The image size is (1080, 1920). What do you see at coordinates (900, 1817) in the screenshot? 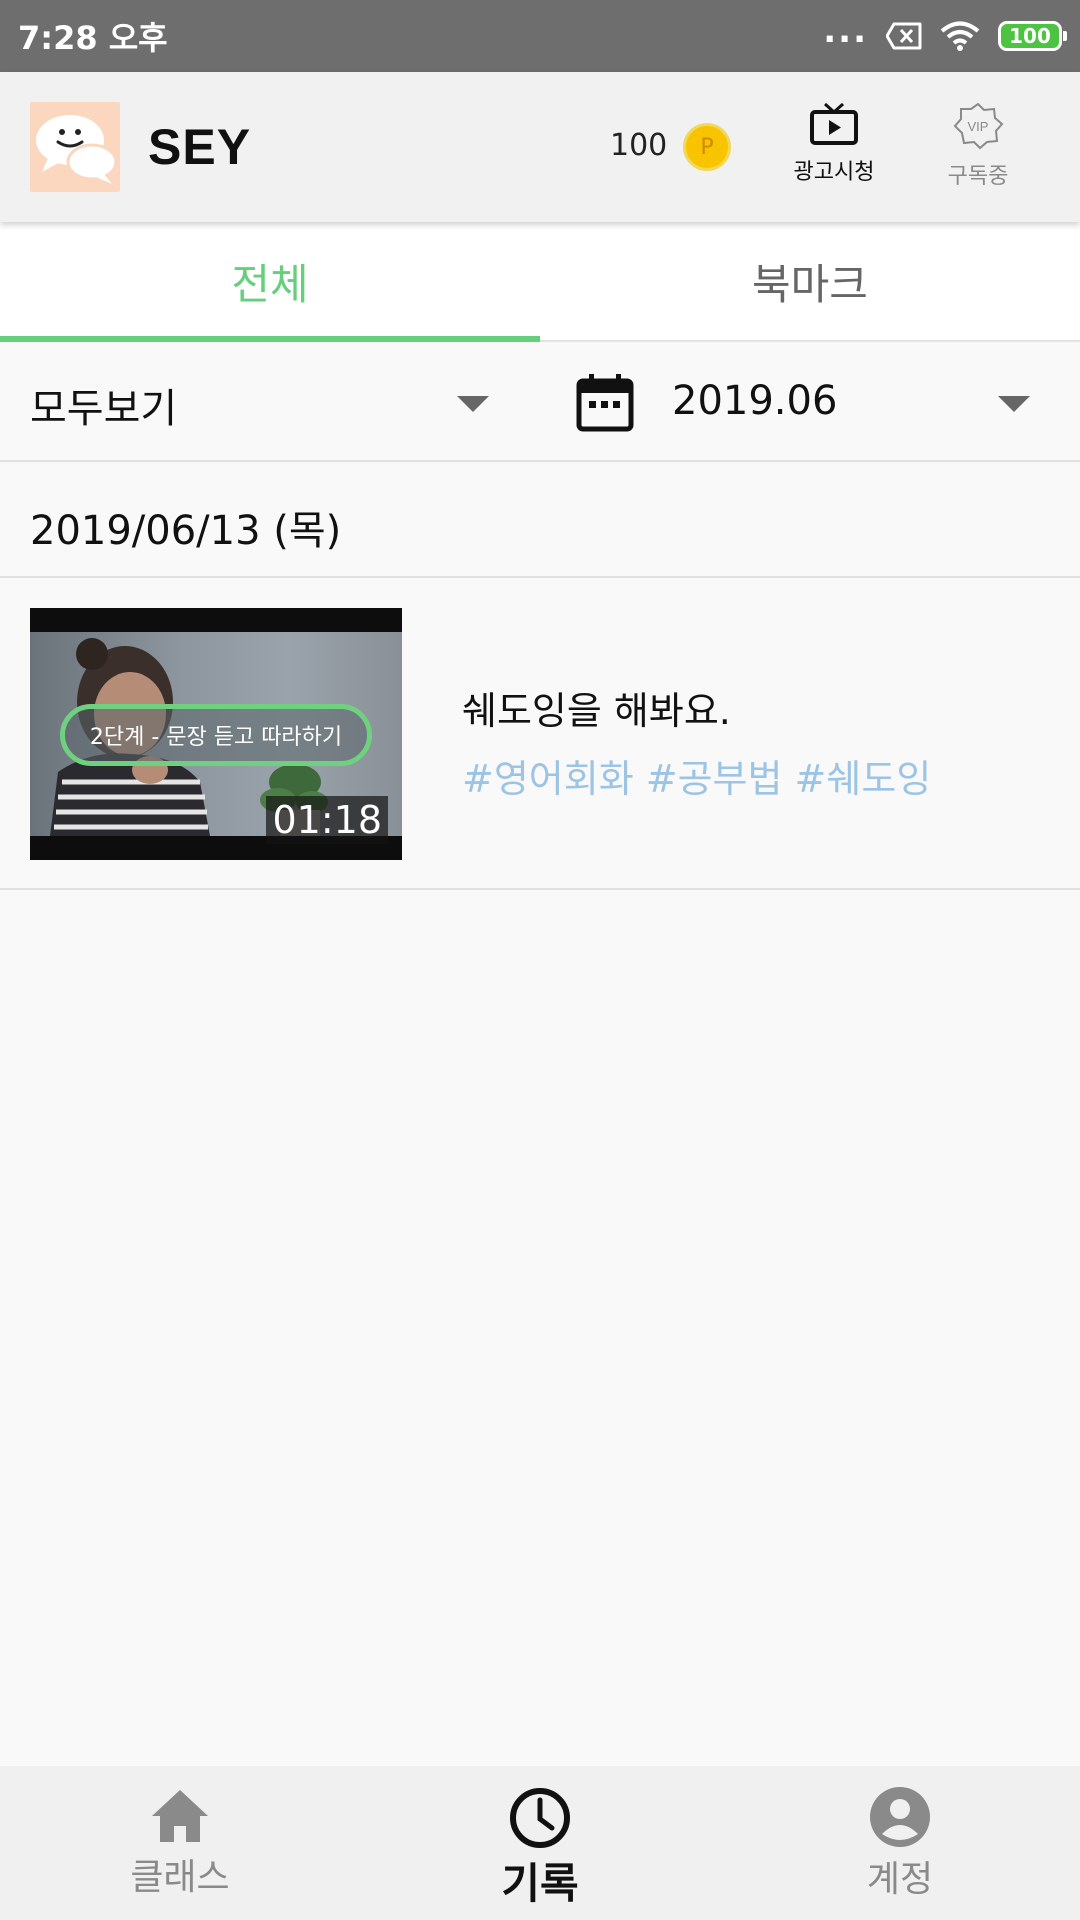
I see `account-icon` at bounding box center [900, 1817].